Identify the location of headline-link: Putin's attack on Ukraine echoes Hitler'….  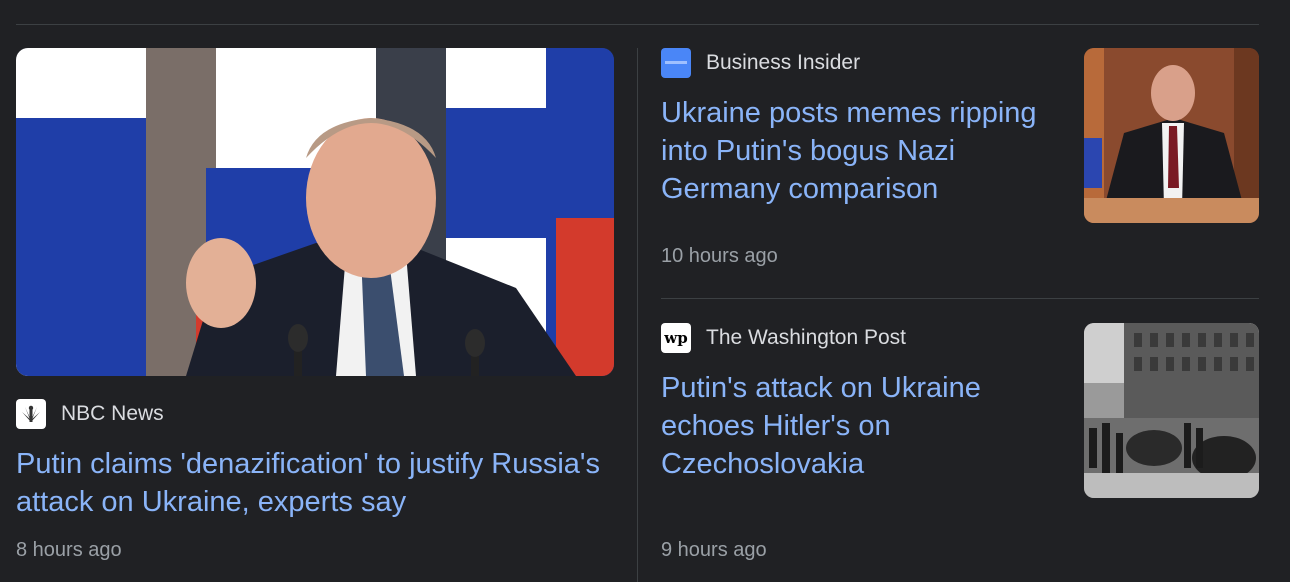
(856, 426).